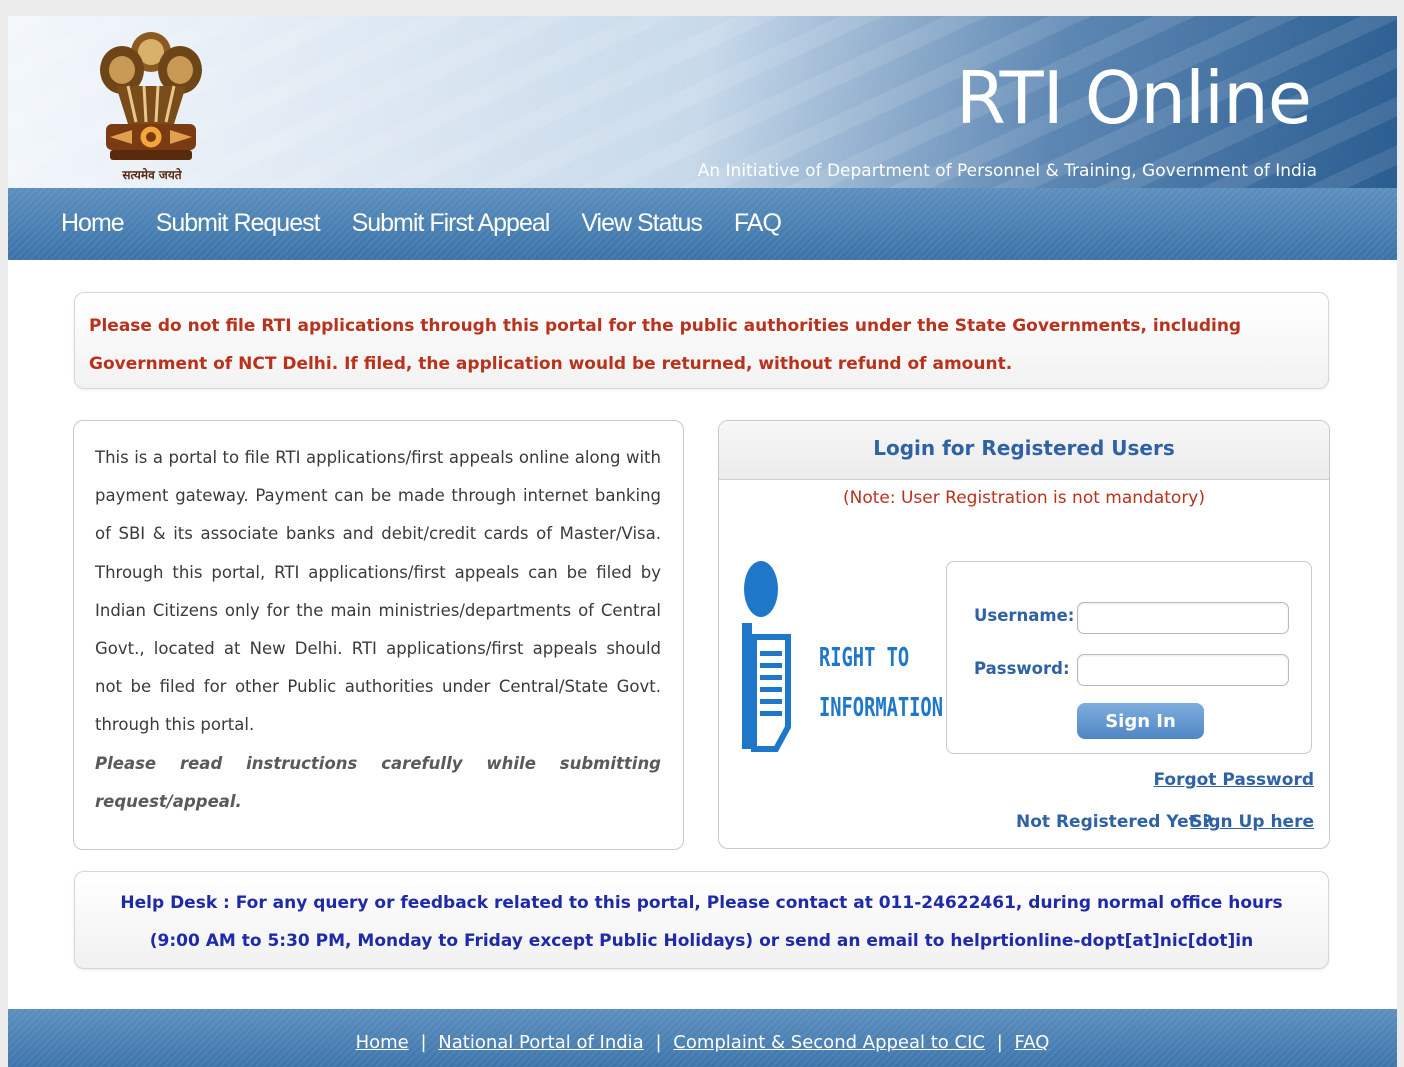 The width and height of the screenshot is (1404, 1067). What do you see at coordinates (1252, 822) in the screenshot?
I see `sign-up-link: Sign Up here` at bounding box center [1252, 822].